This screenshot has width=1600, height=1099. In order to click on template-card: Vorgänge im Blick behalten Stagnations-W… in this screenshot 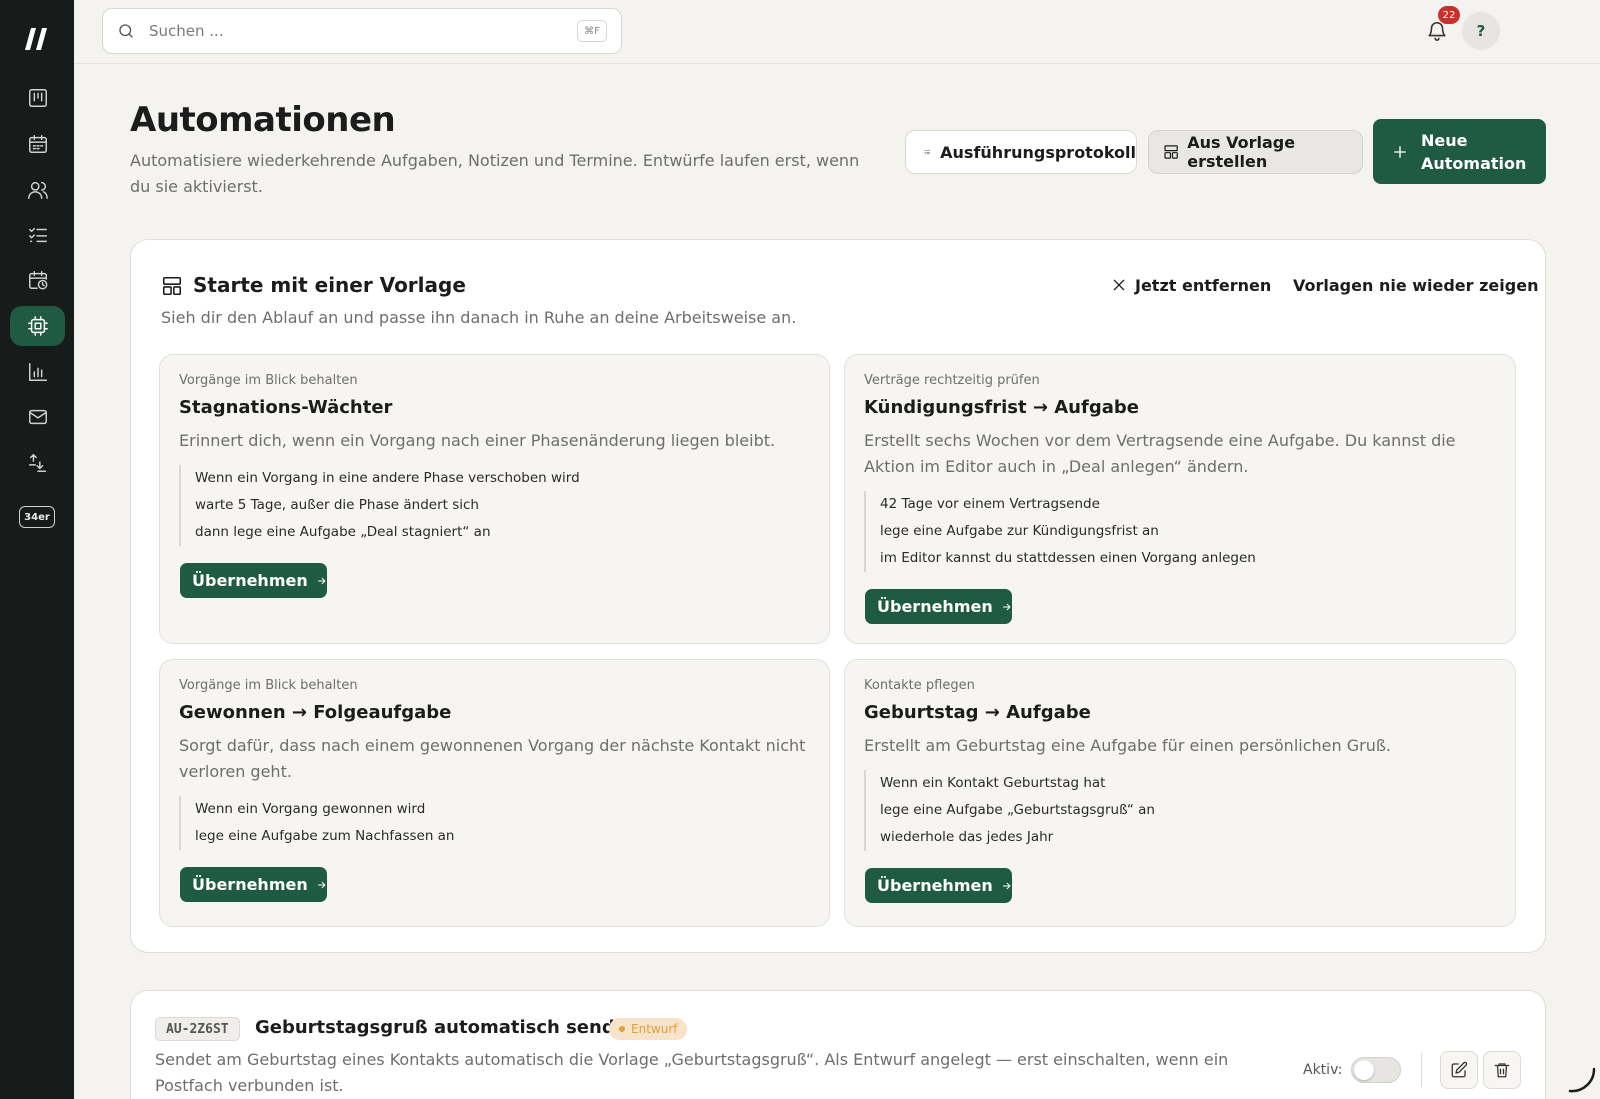, I will do `click(494, 499)`.